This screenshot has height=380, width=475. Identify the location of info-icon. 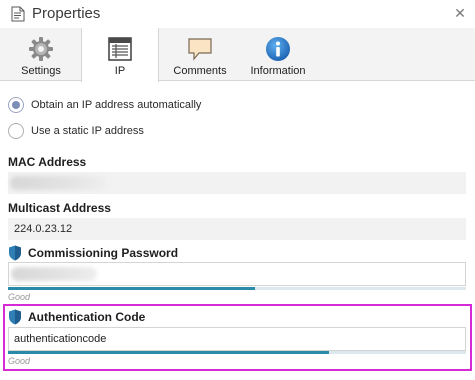
(278, 49).